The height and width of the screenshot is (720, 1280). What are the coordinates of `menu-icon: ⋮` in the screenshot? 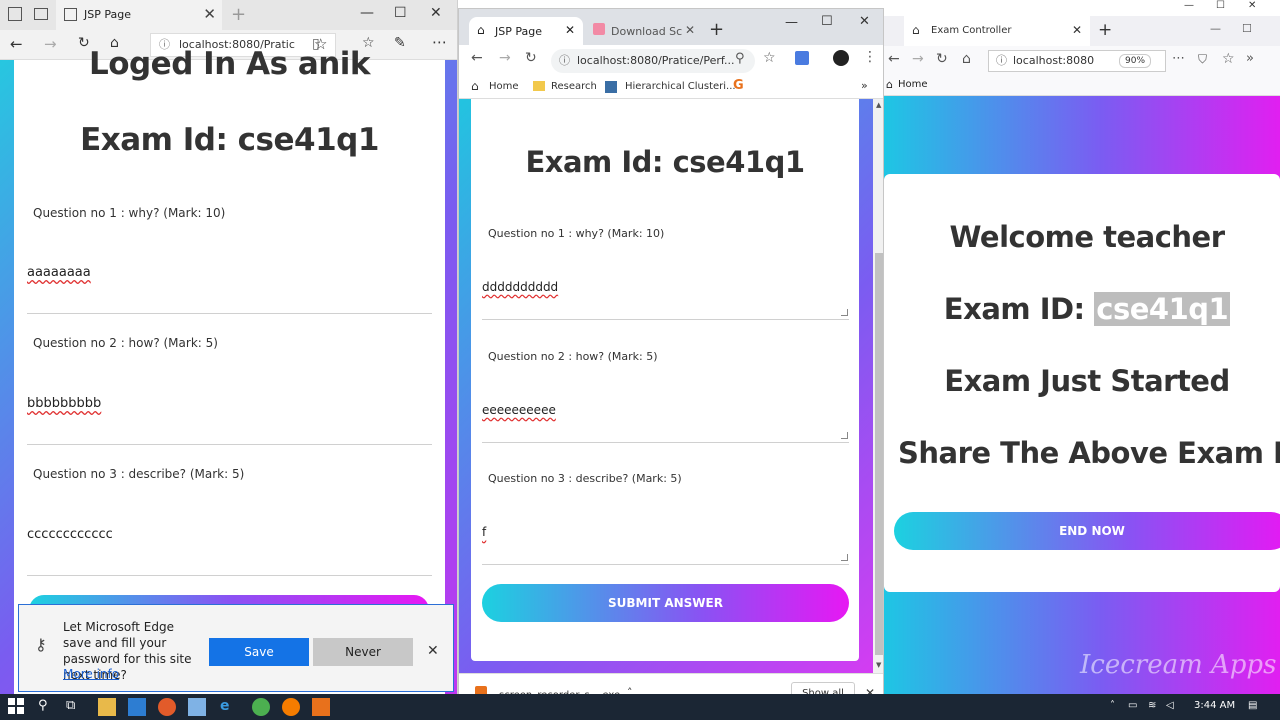 It's located at (870, 57).